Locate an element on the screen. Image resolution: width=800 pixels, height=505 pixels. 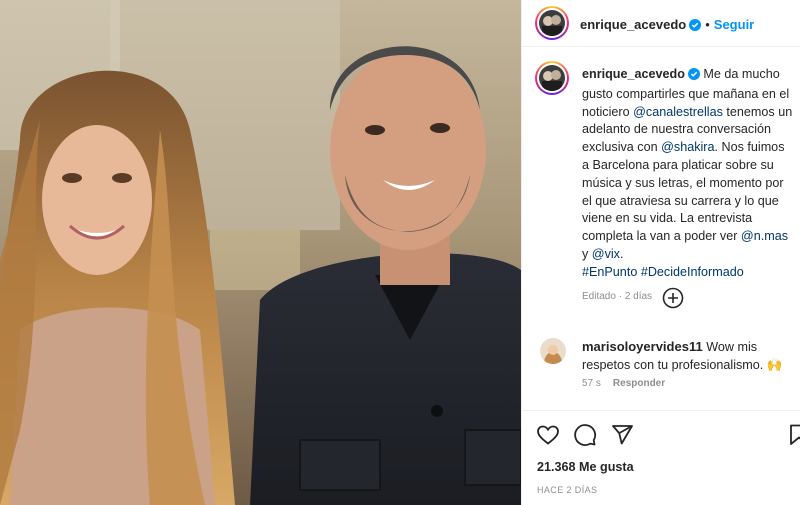
caption-username: enrique_acevedo is located at coordinates (633, 74).